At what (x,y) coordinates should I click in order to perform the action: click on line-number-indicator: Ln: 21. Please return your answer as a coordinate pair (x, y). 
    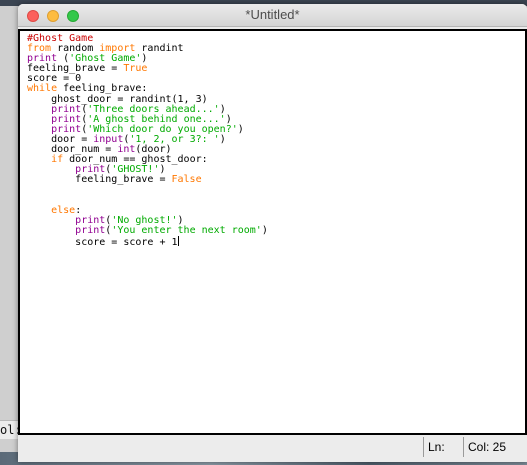
    Looking at the image, I should click on (443, 449).